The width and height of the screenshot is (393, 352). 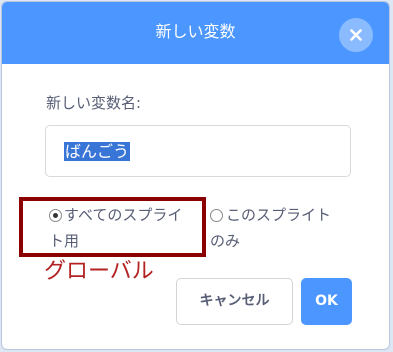 I want to click on close-button, so click(x=356, y=35).